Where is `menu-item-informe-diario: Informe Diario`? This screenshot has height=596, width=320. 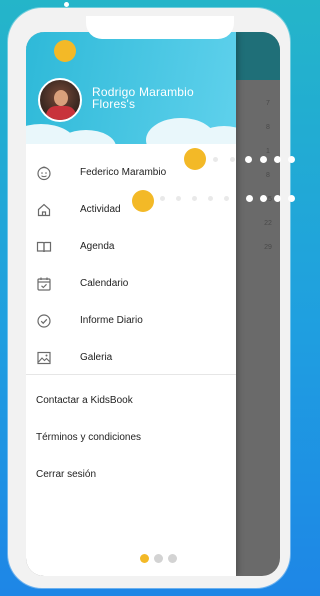 menu-item-informe-diario: Informe Diario is located at coordinates (131, 320).